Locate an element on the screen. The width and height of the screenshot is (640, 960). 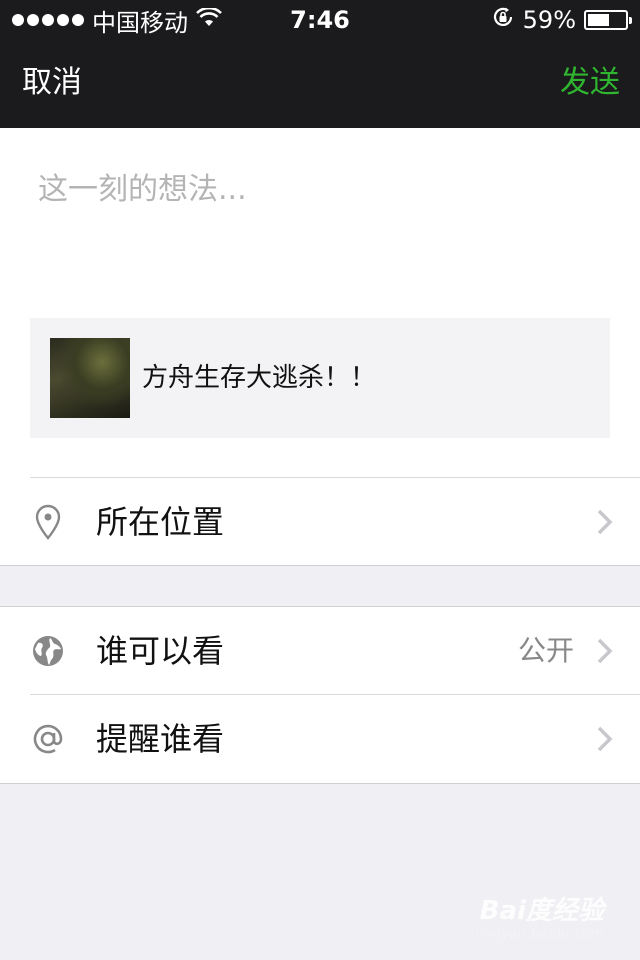
watermark-url: jingyan.baidu.com is located at coordinates (539, 934).